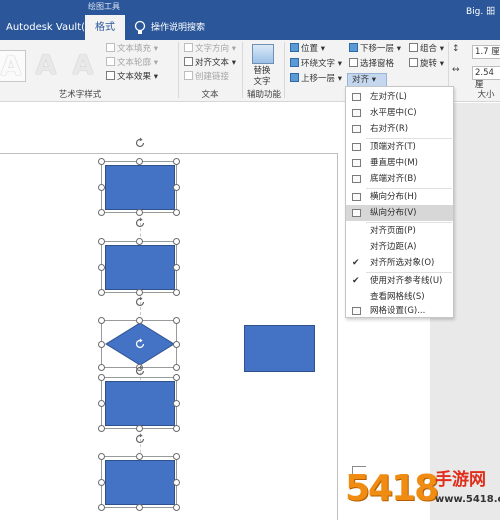 The width and height of the screenshot is (500, 520). I want to click on wrap-text-button: 环绕文字 ▾, so click(316, 64).